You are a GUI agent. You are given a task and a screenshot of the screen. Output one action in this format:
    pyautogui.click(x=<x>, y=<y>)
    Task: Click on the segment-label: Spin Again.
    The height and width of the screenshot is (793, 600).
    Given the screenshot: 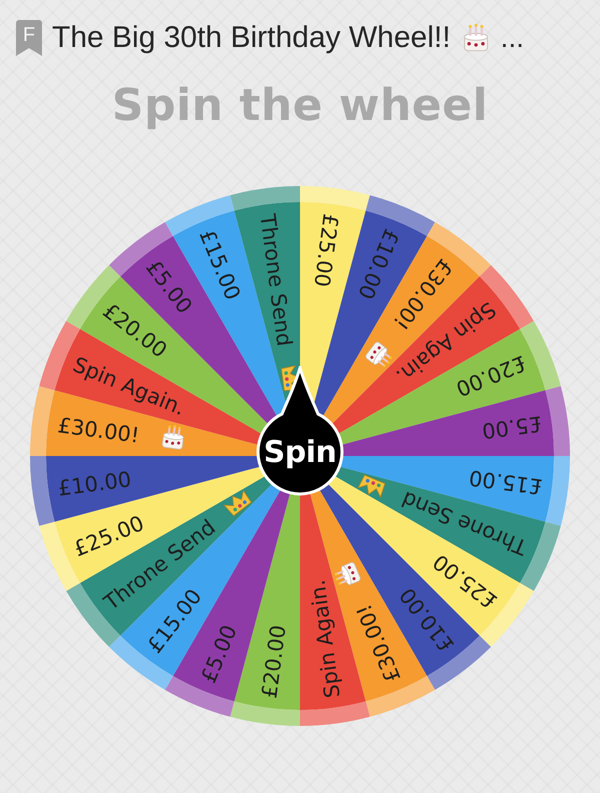 What is the action you would take?
    pyautogui.click(x=325, y=639)
    